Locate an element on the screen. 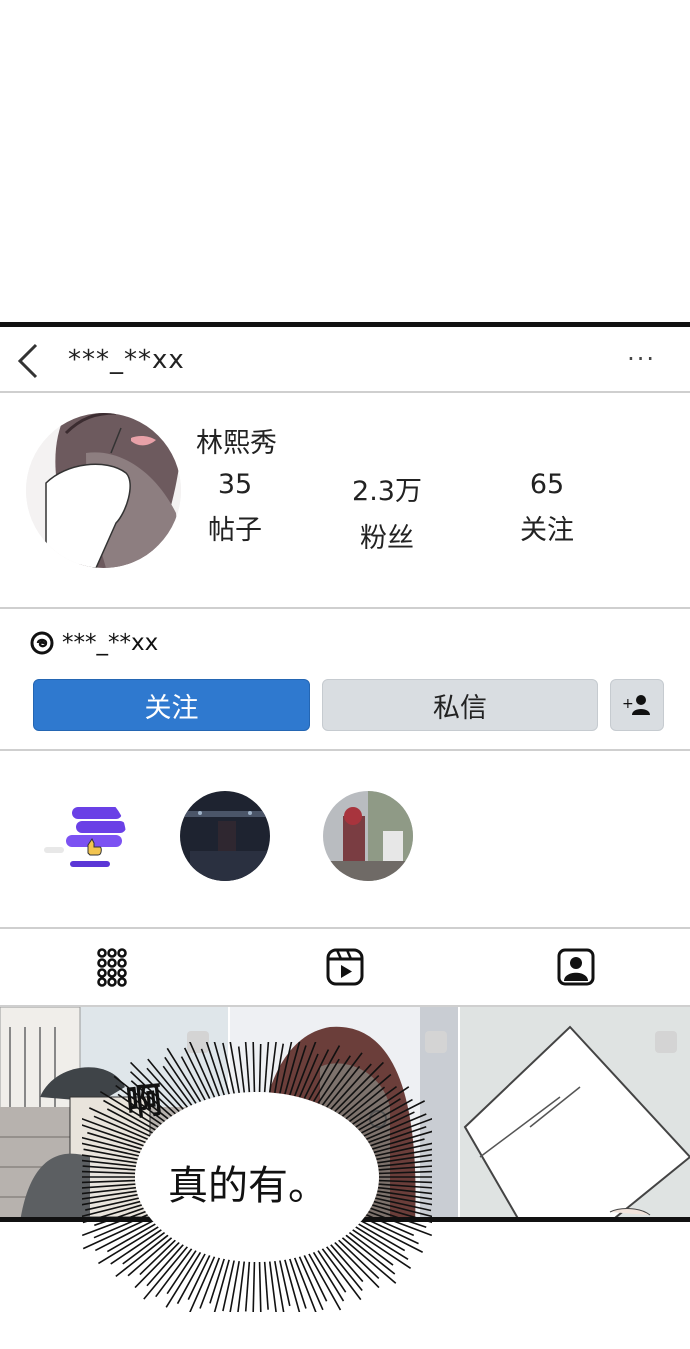 Image resolution: width=690 pixels, height=1349 pixels. message-button: 私信 is located at coordinates (460, 705).